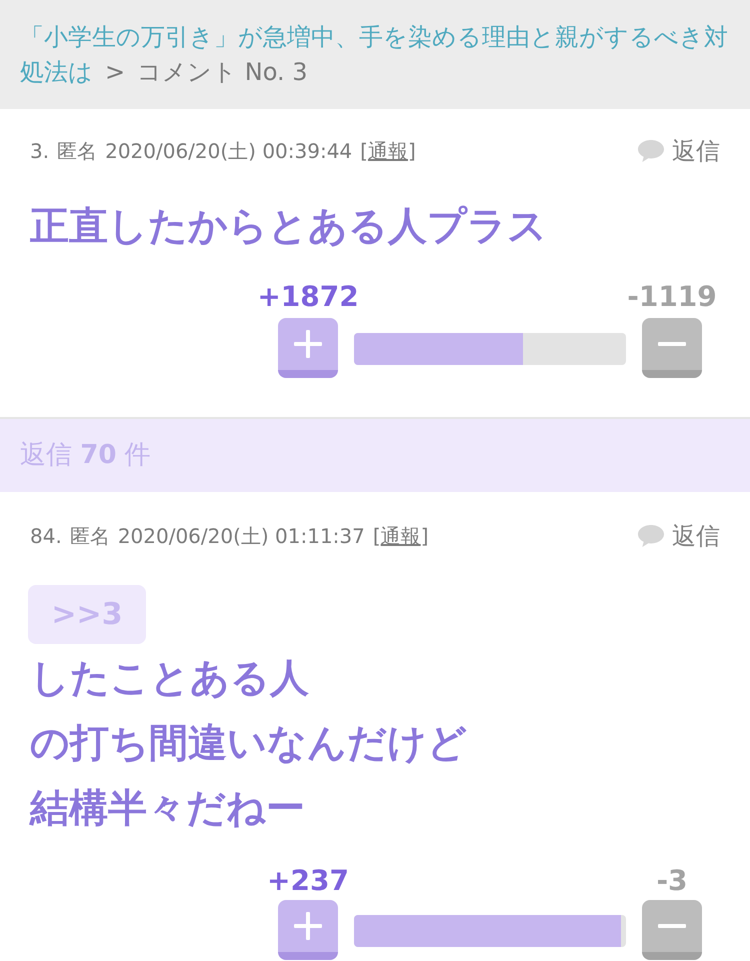 The width and height of the screenshot is (750, 961). Describe the element at coordinates (46, 536) in the screenshot. I see `comment-number: 84.` at that location.